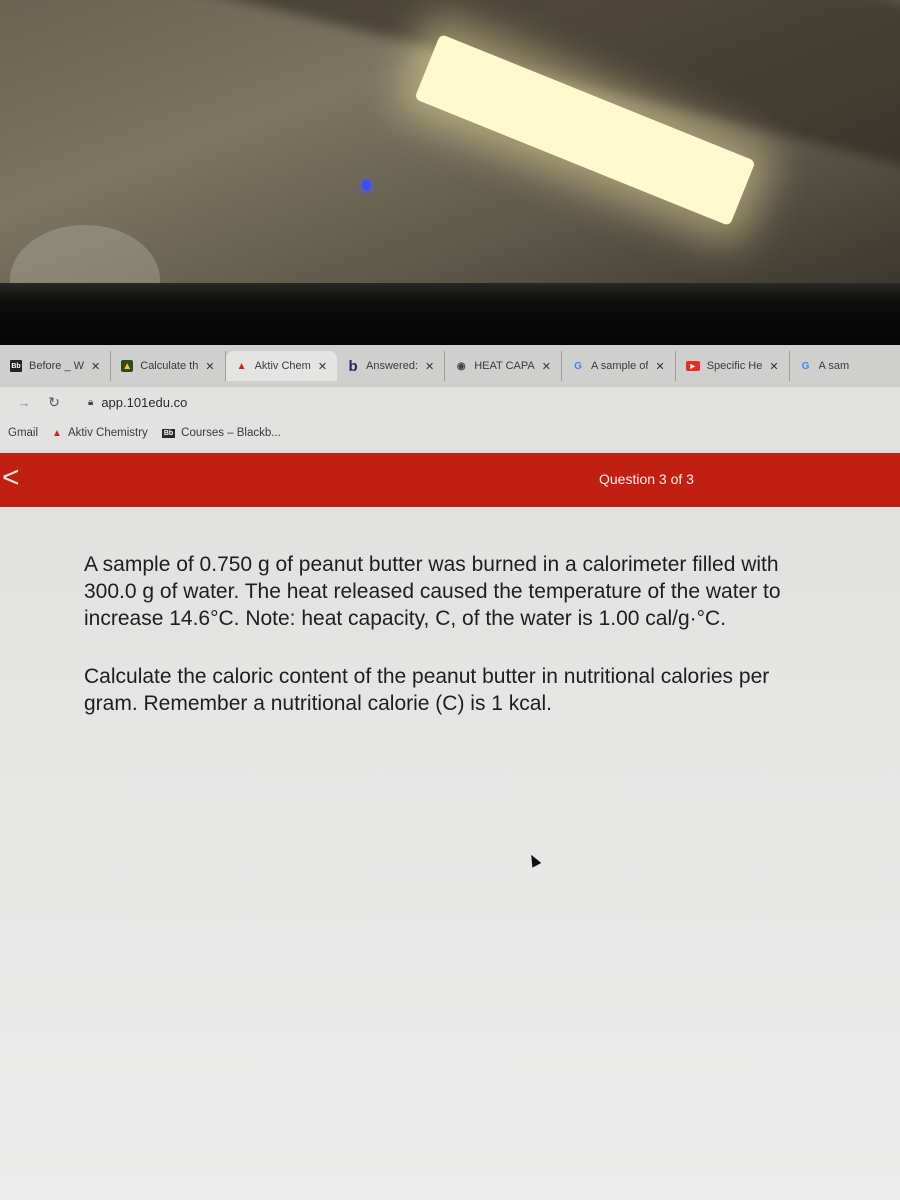 The image size is (900, 1200). I want to click on tab-title: Specific He, so click(734, 366).